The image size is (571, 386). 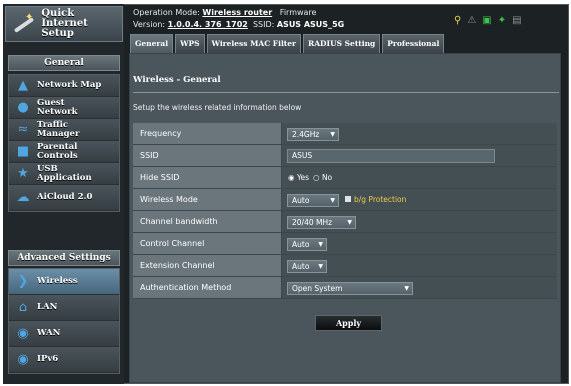 I want to click on usb-status-icon: ✦, so click(x=502, y=21).